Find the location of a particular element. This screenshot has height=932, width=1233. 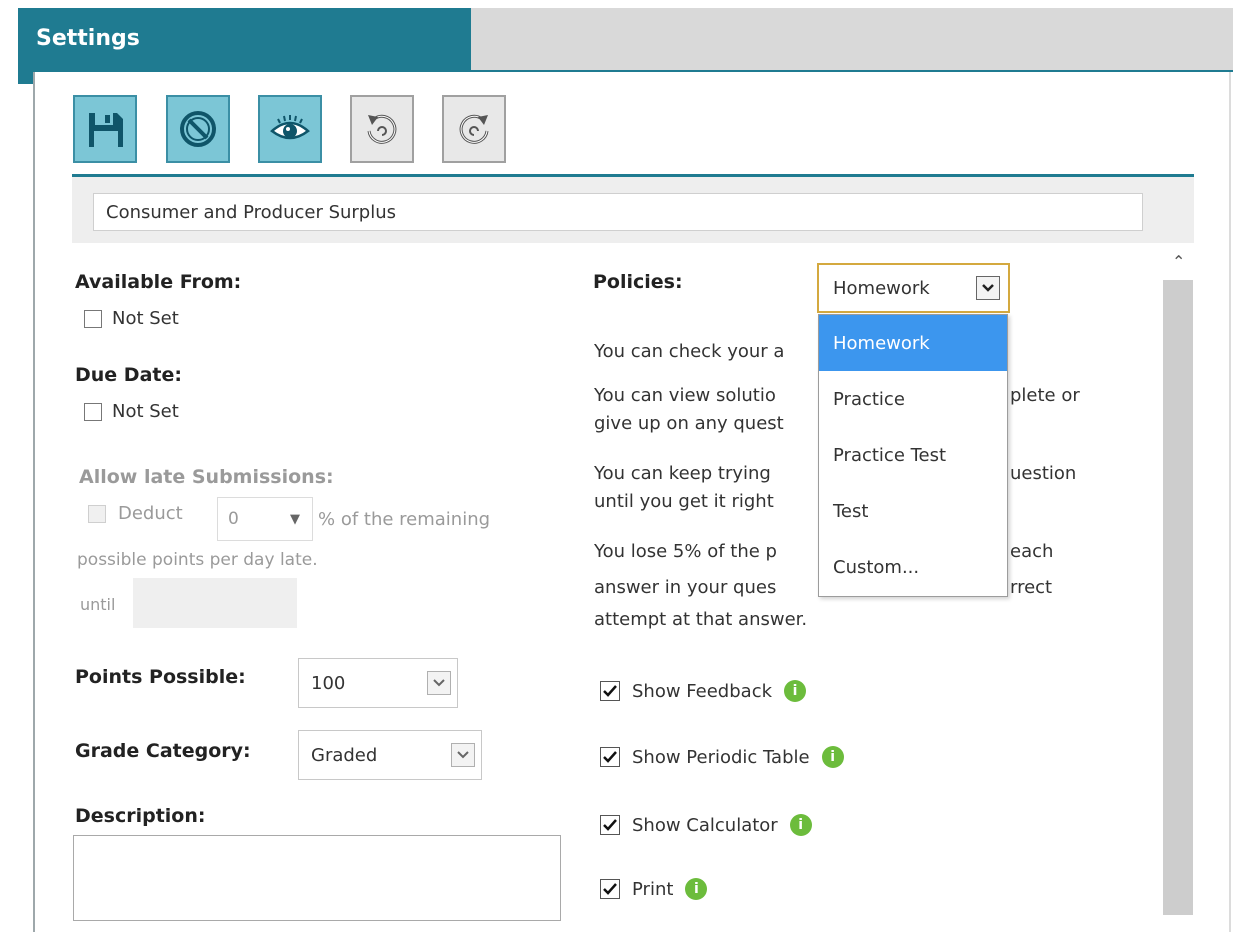

policies-selected-value: Homework is located at coordinates (881, 288).